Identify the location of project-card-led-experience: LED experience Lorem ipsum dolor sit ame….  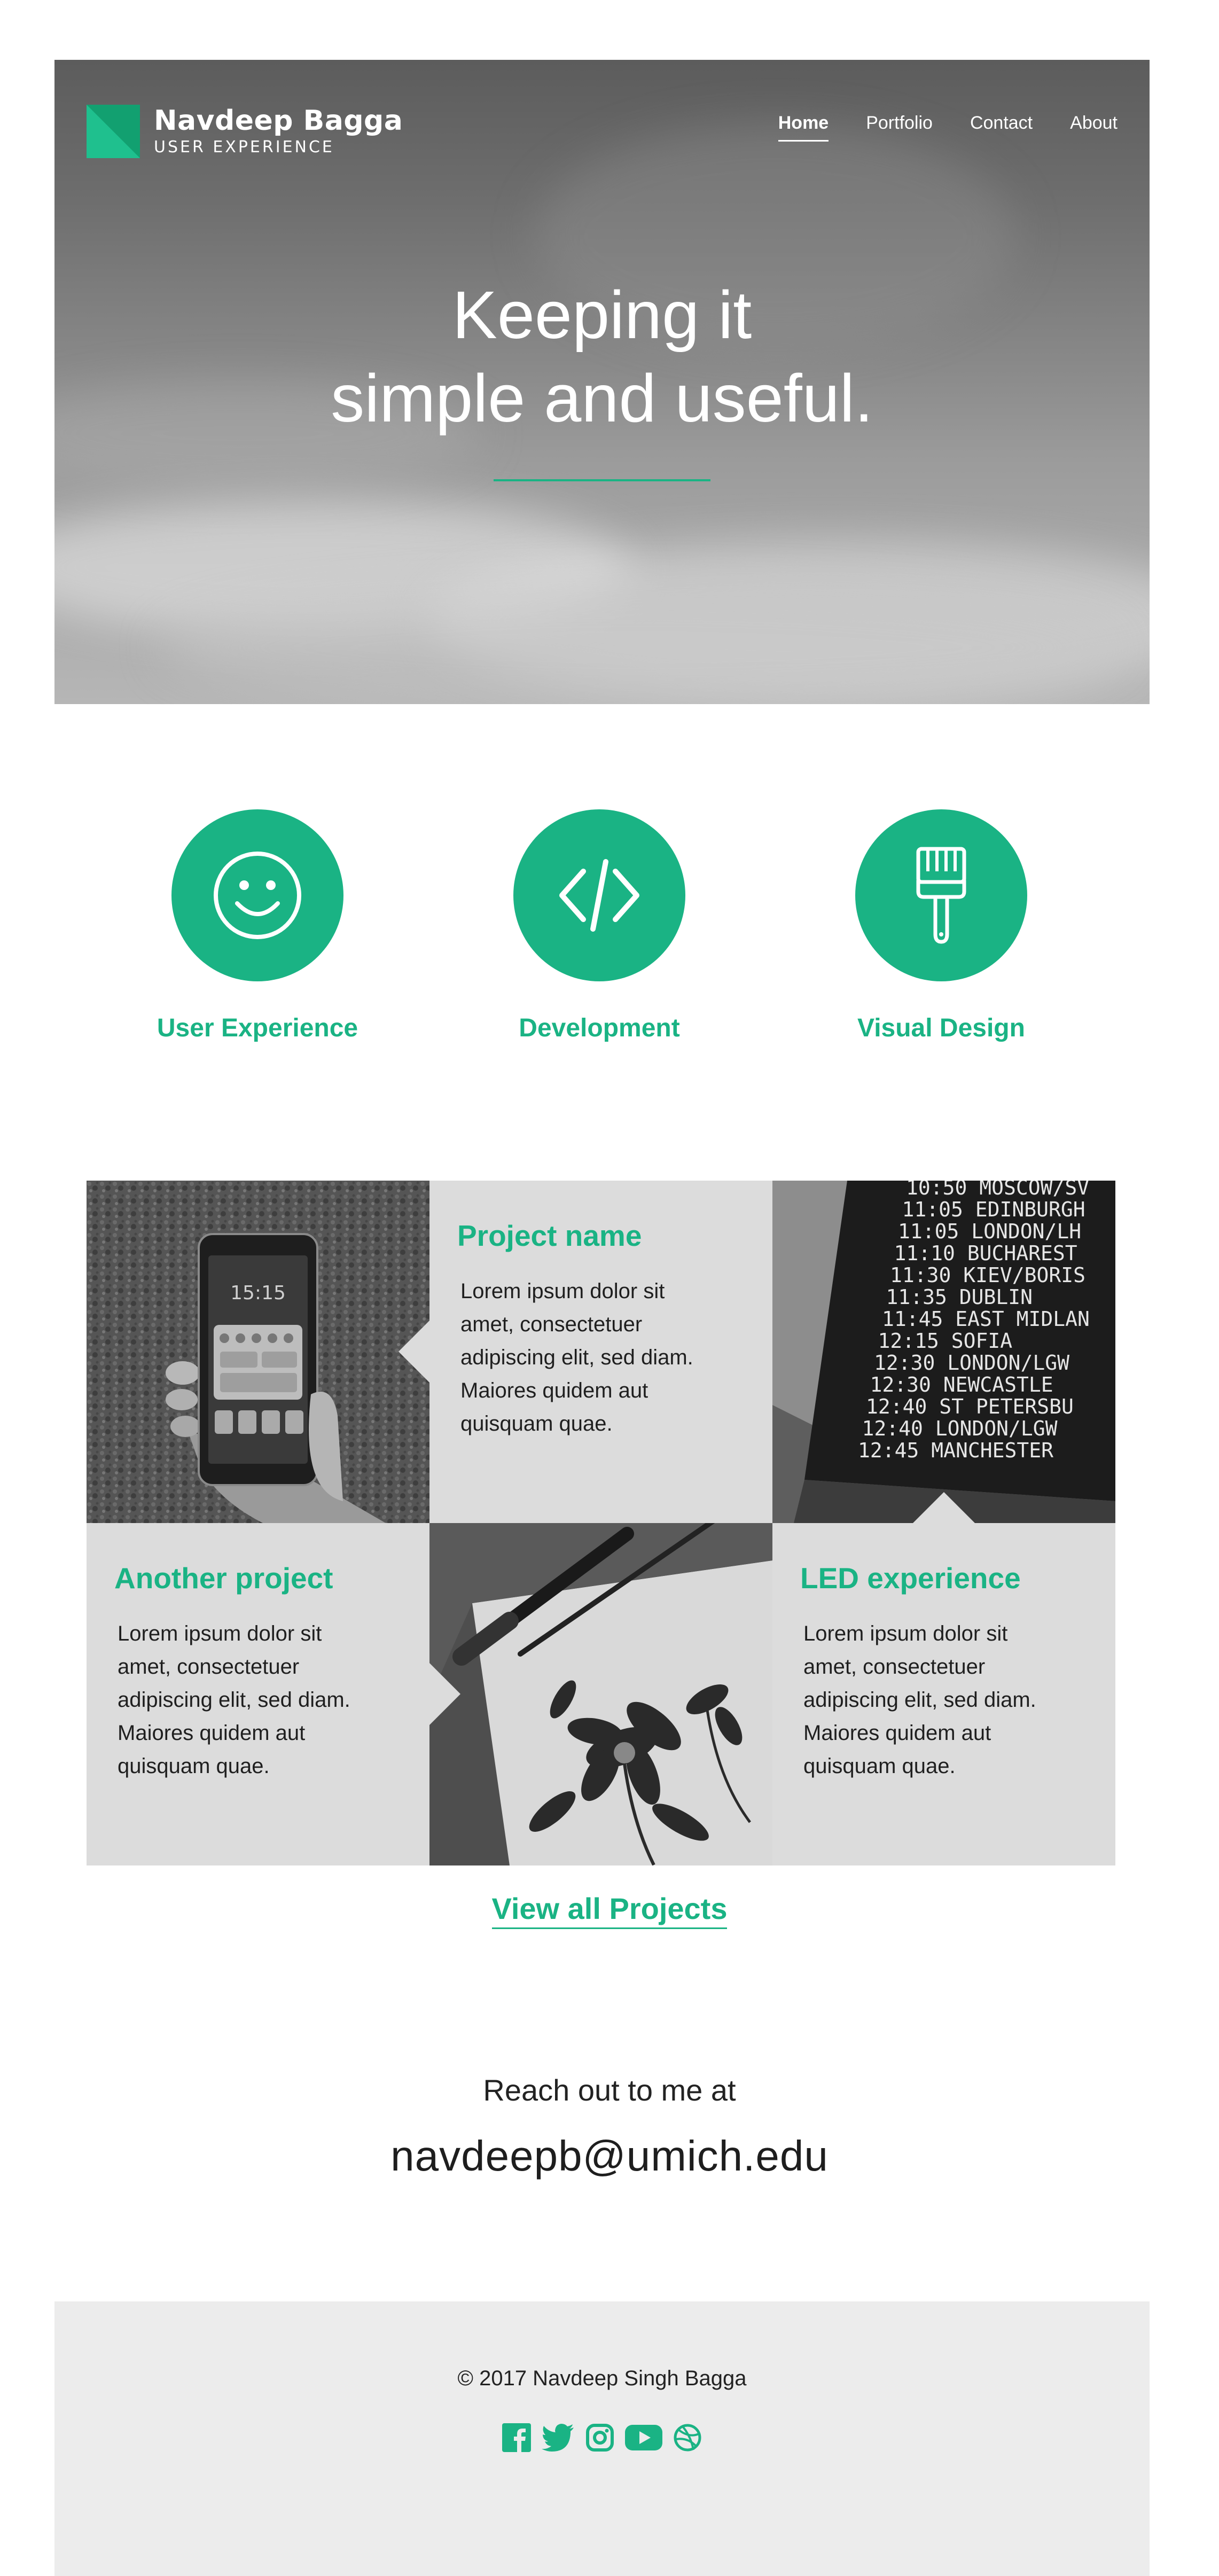
(943, 1678).